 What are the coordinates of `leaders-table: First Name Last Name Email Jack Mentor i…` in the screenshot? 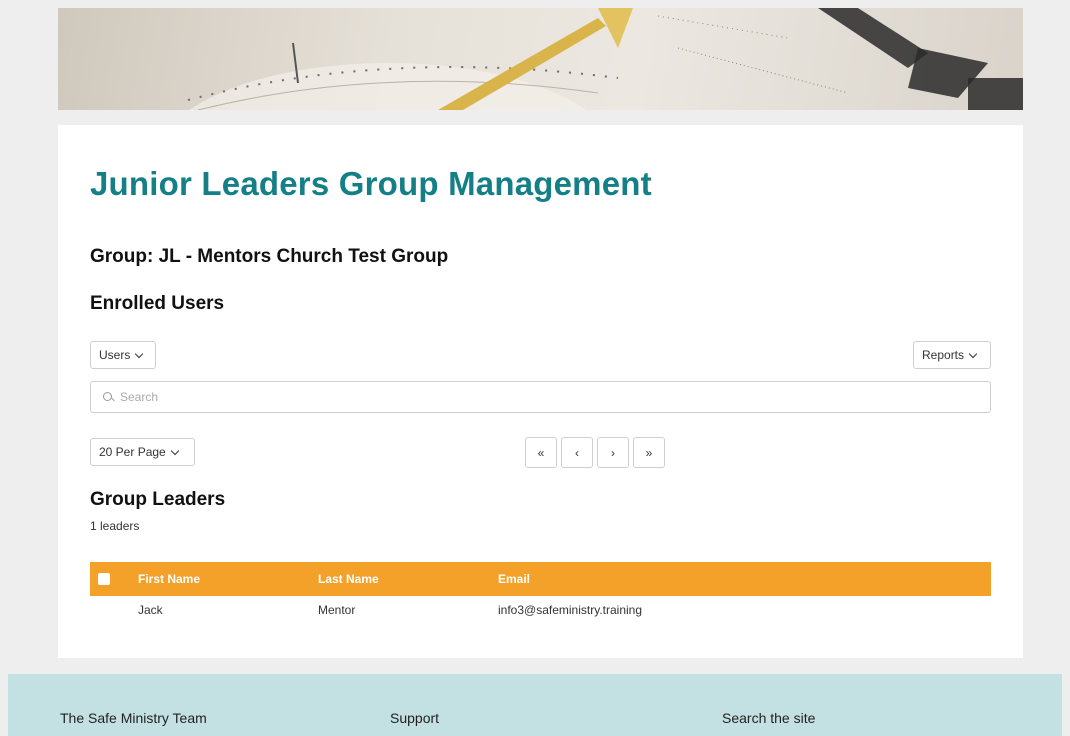 It's located at (540, 593).